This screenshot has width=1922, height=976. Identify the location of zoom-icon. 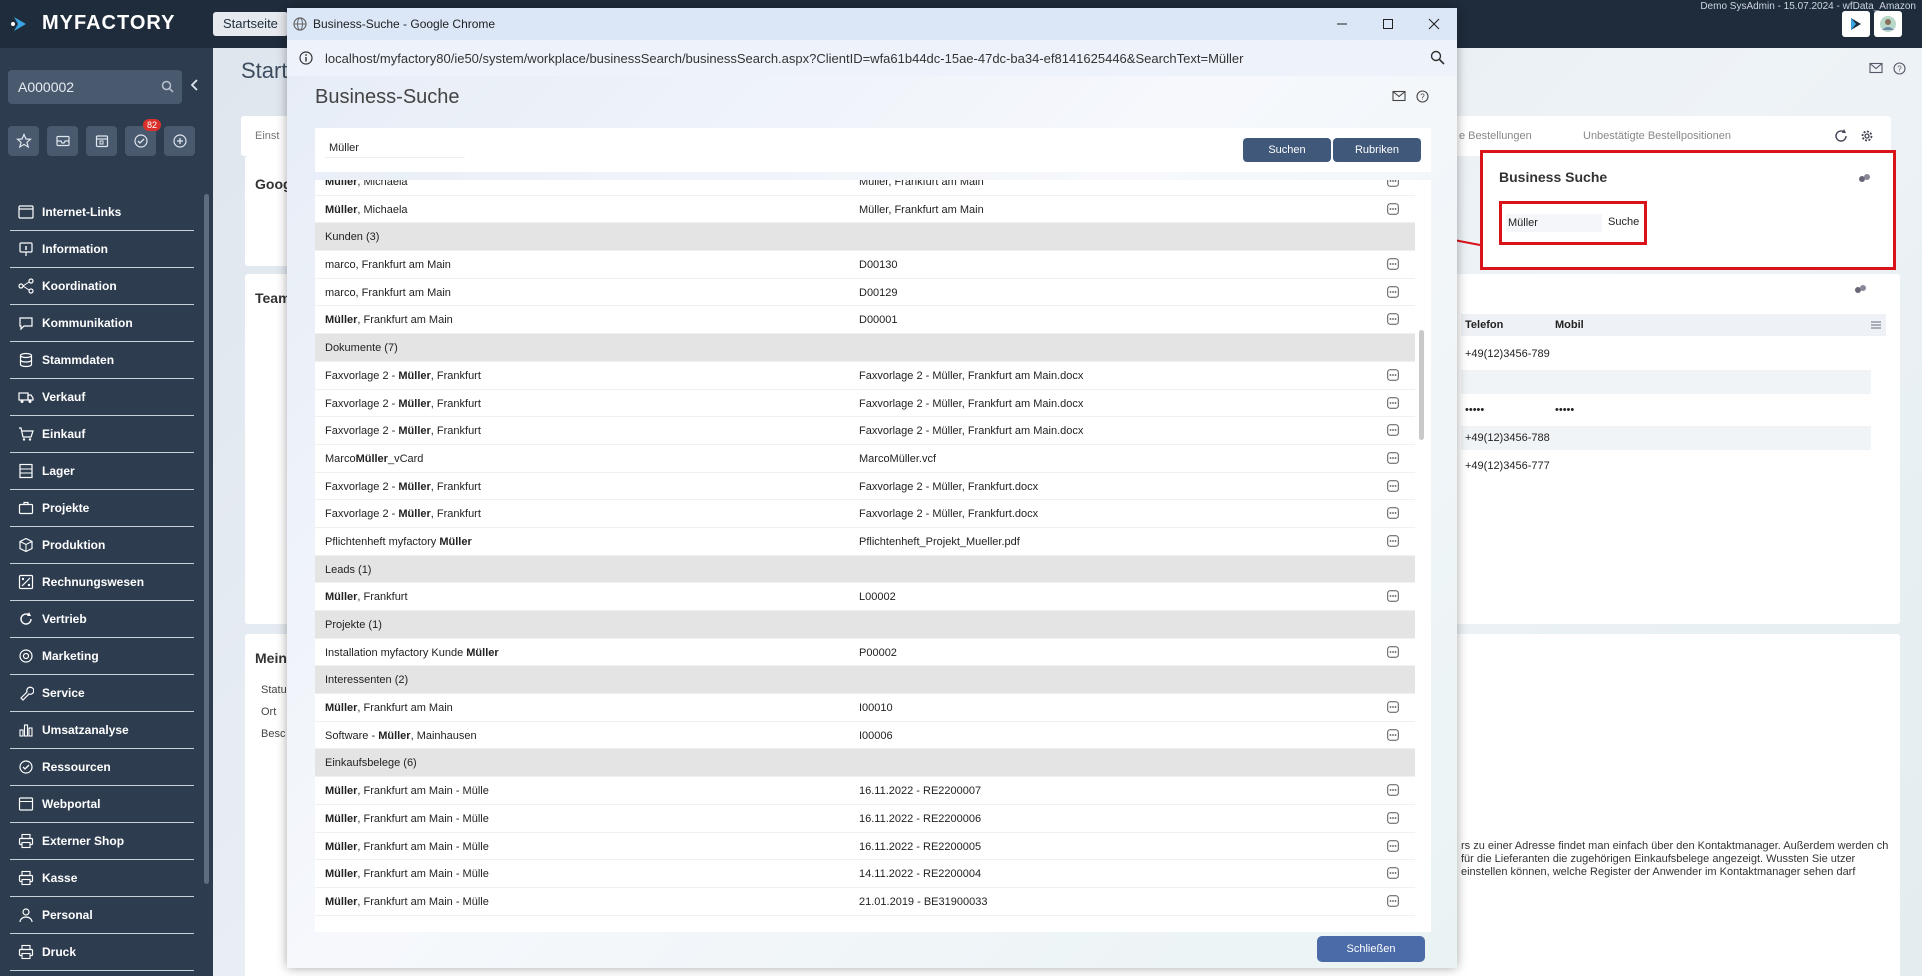
(1437, 57).